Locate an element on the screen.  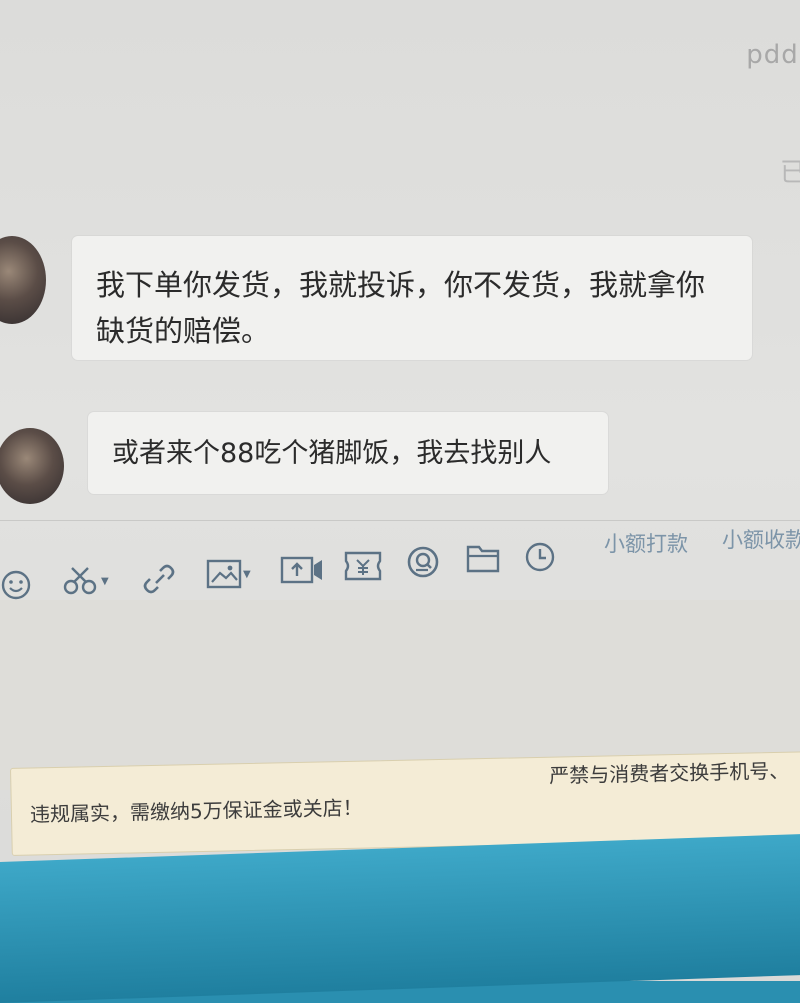
scissors-icon is located at coordinates (81, 581).